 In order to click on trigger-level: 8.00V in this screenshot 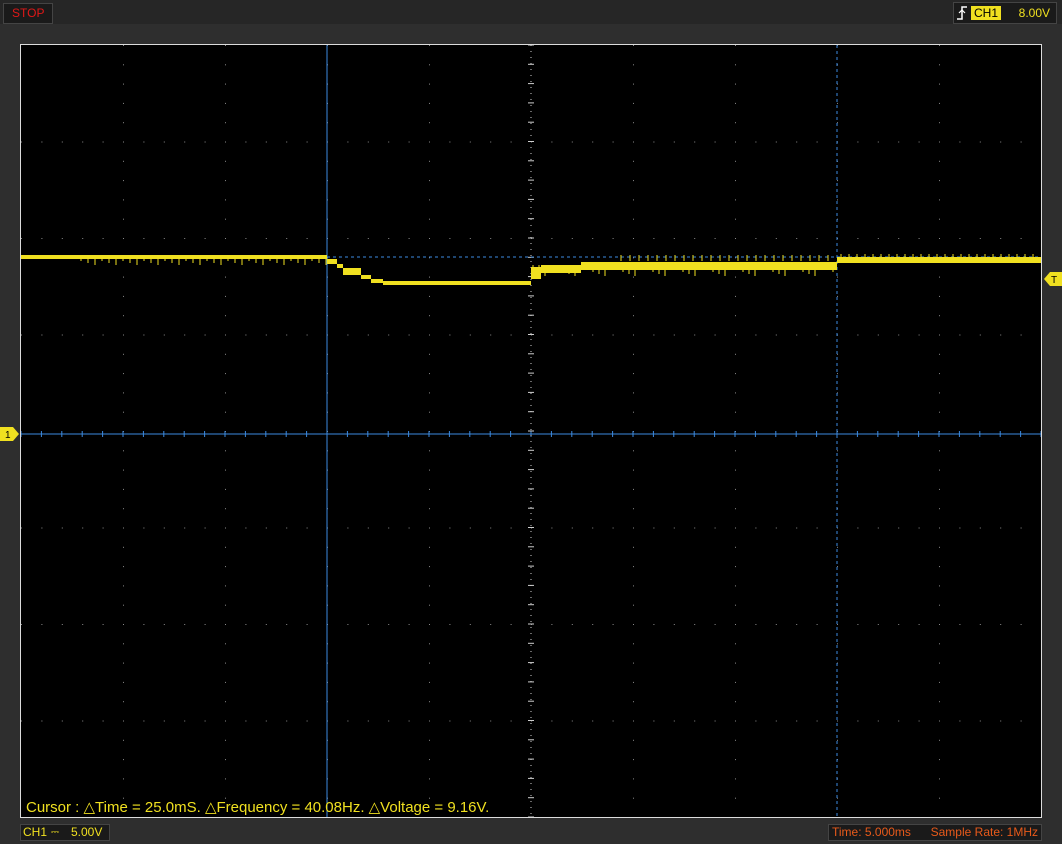, I will do `click(1034, 13)`.